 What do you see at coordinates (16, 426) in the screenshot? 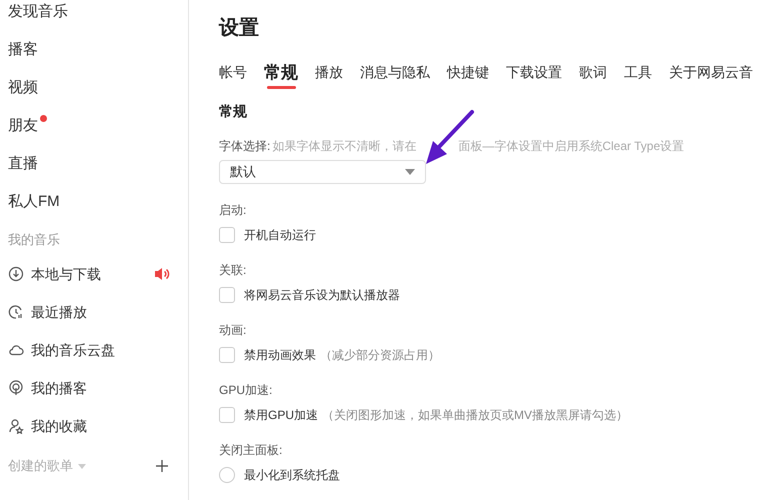
I see `user-star-icon` at bounding box center [16, 426].